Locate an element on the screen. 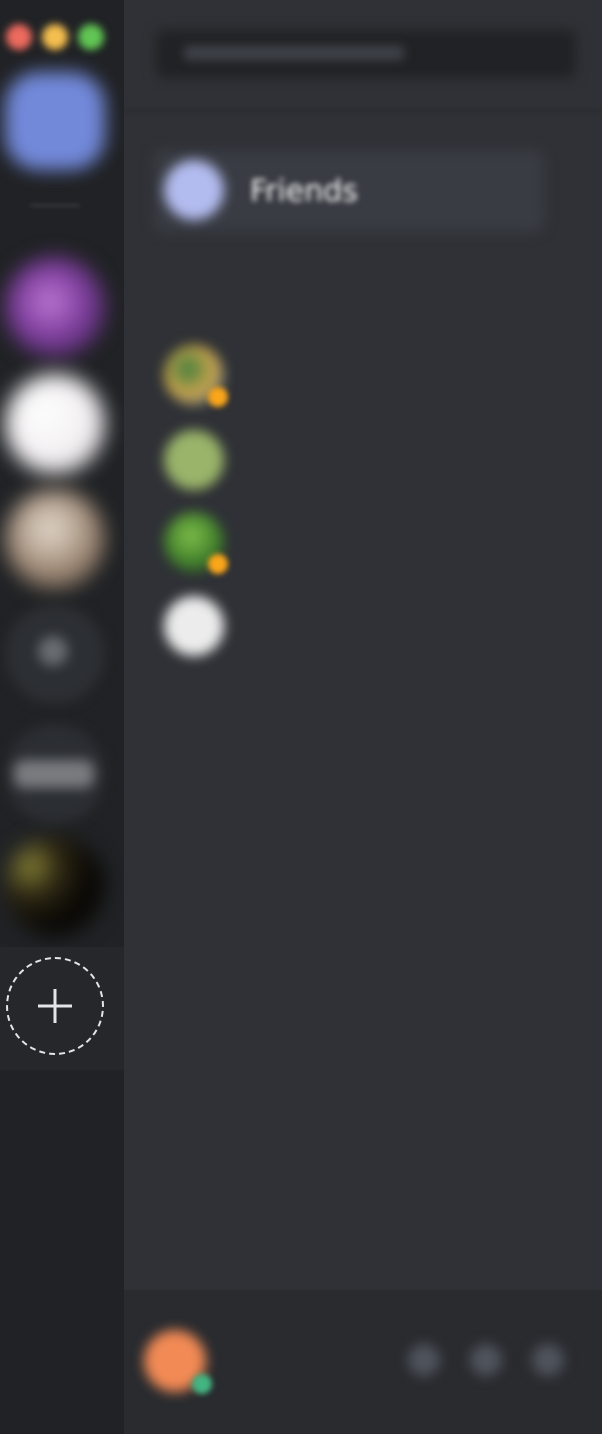  rail-separator is located at coordinates (55, 205).